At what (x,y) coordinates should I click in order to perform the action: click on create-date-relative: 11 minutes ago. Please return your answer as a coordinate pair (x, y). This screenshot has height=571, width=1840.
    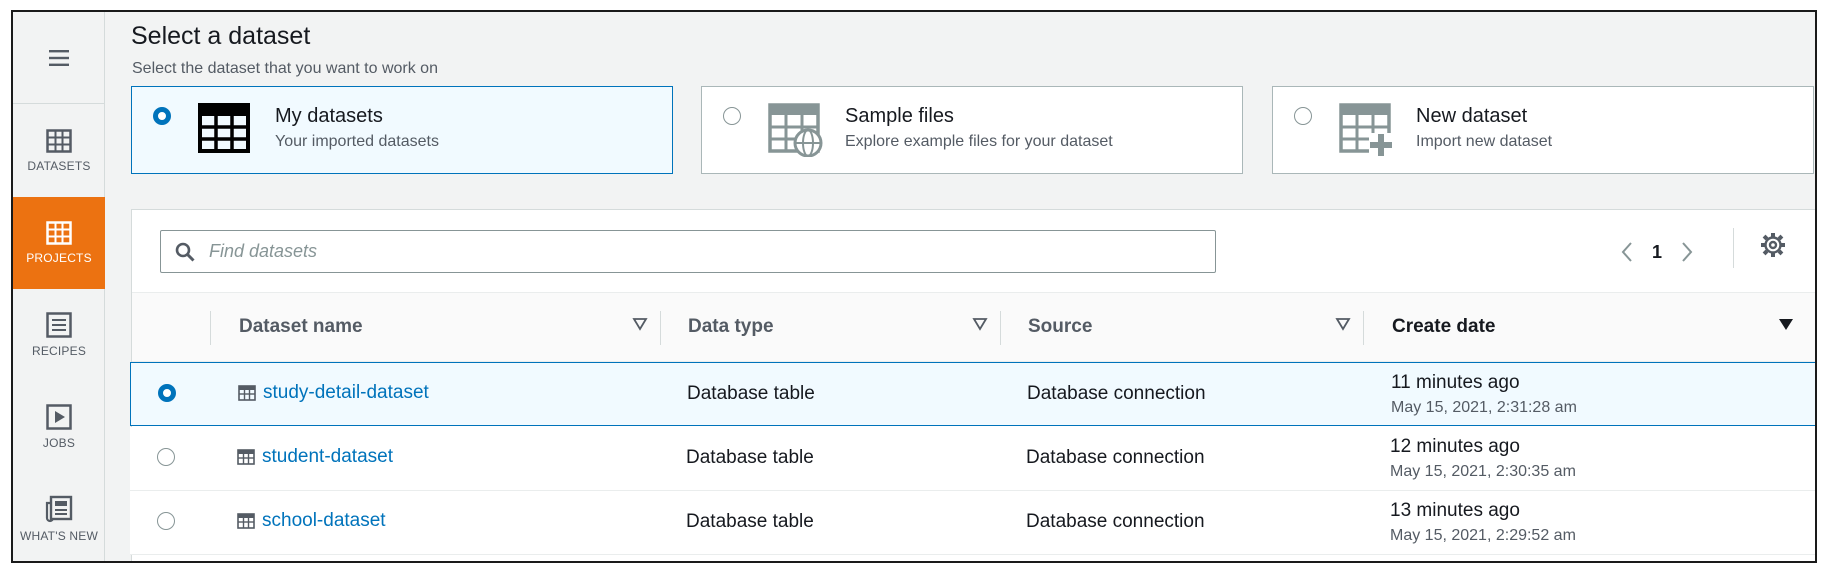
    Looking at the image, I should click on (1455, 382).